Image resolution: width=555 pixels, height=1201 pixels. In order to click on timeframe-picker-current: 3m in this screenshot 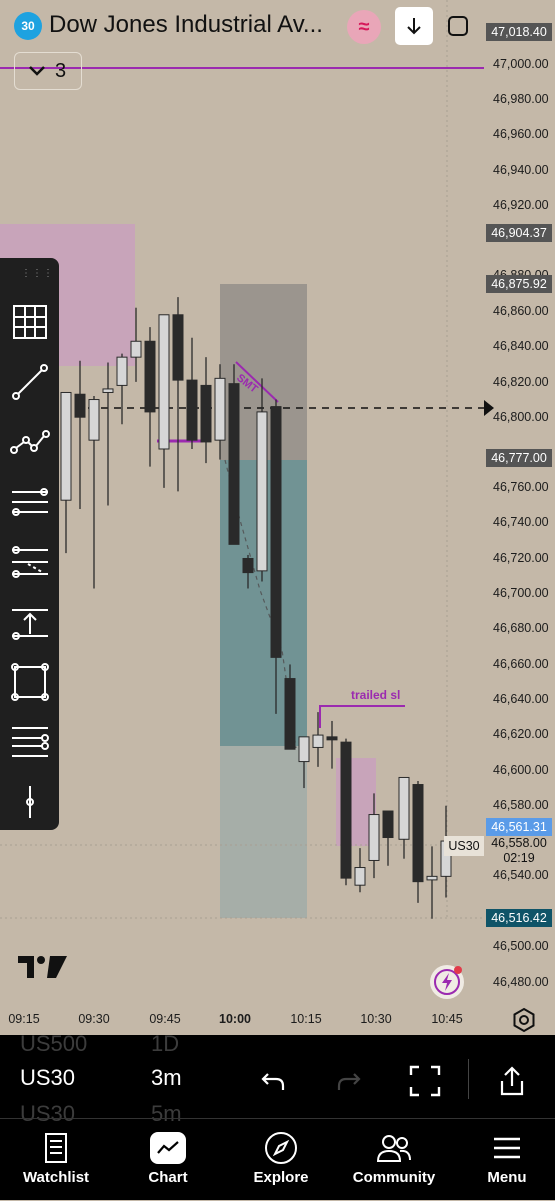, I will do `click(166, 1078)`.